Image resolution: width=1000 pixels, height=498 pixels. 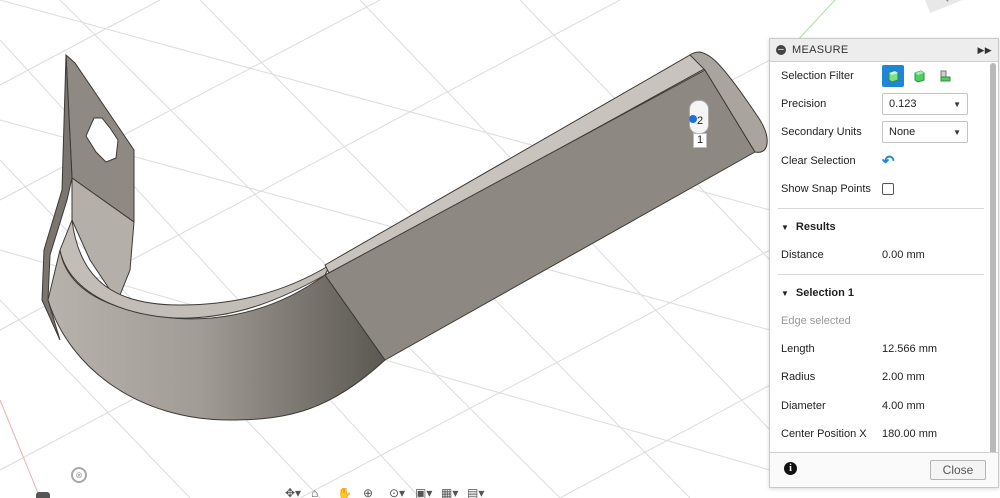 What do you see at coordinates (882, 227) in the screenshot?
I see `results-header: ▼ Results` at bounding box center [882, 227].